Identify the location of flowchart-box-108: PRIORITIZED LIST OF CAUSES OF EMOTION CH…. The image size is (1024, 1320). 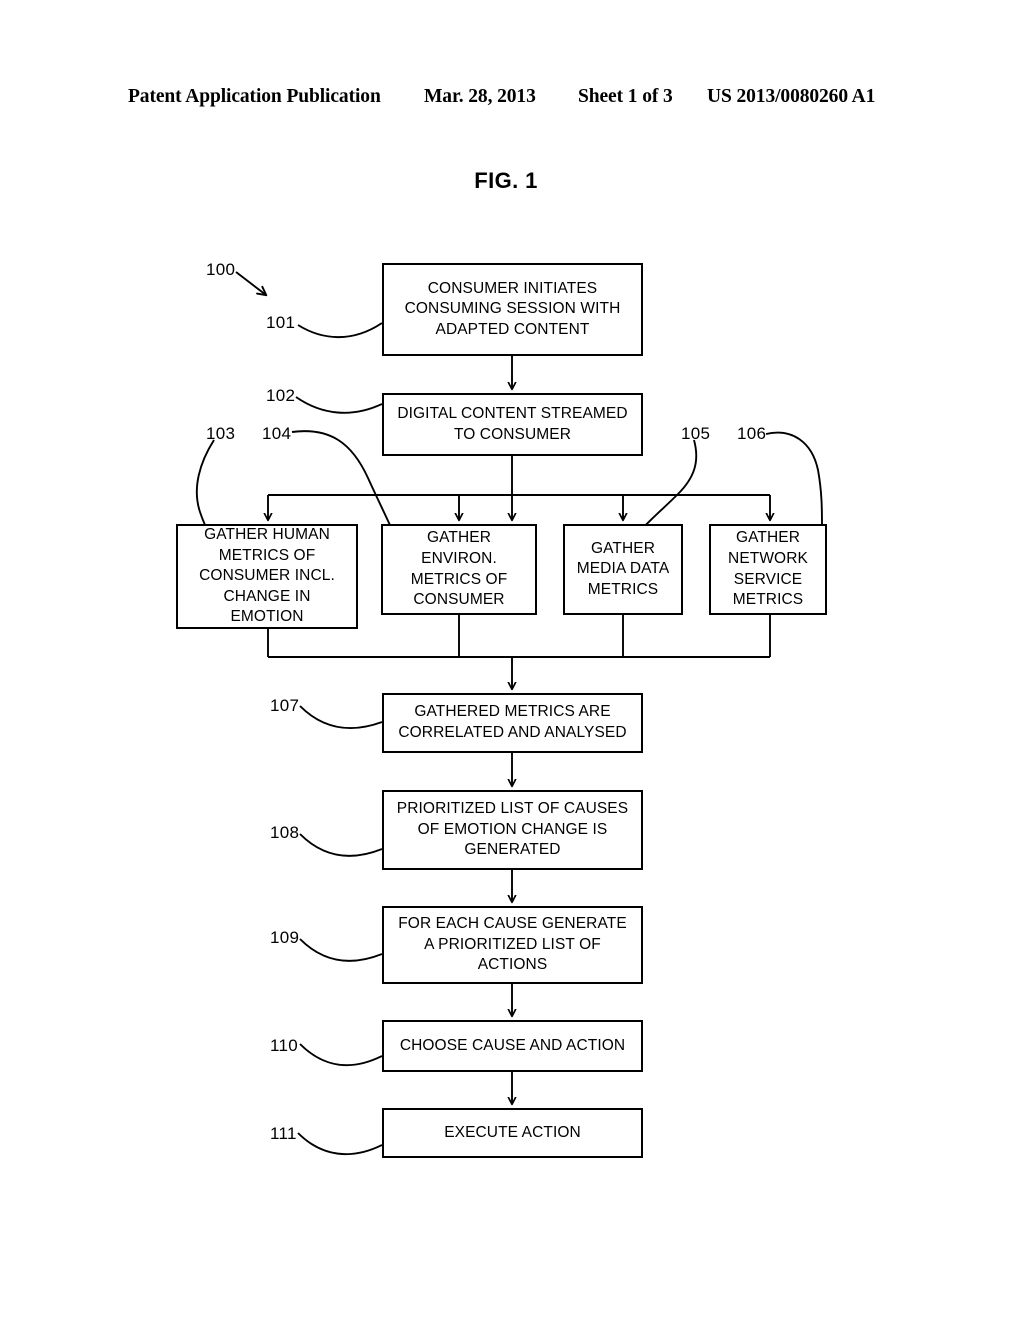
(512, 830).